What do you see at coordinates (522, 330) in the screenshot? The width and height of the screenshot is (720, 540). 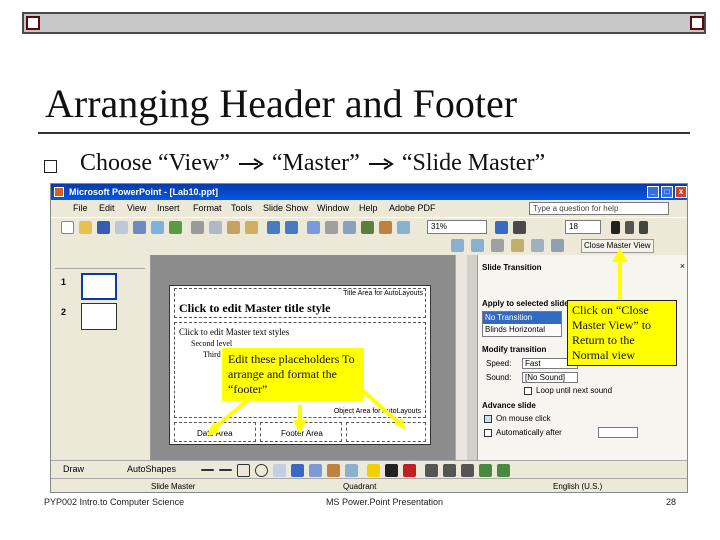 I see `transition-option: Blinds Horizontal` at bounding box center [522, 330].